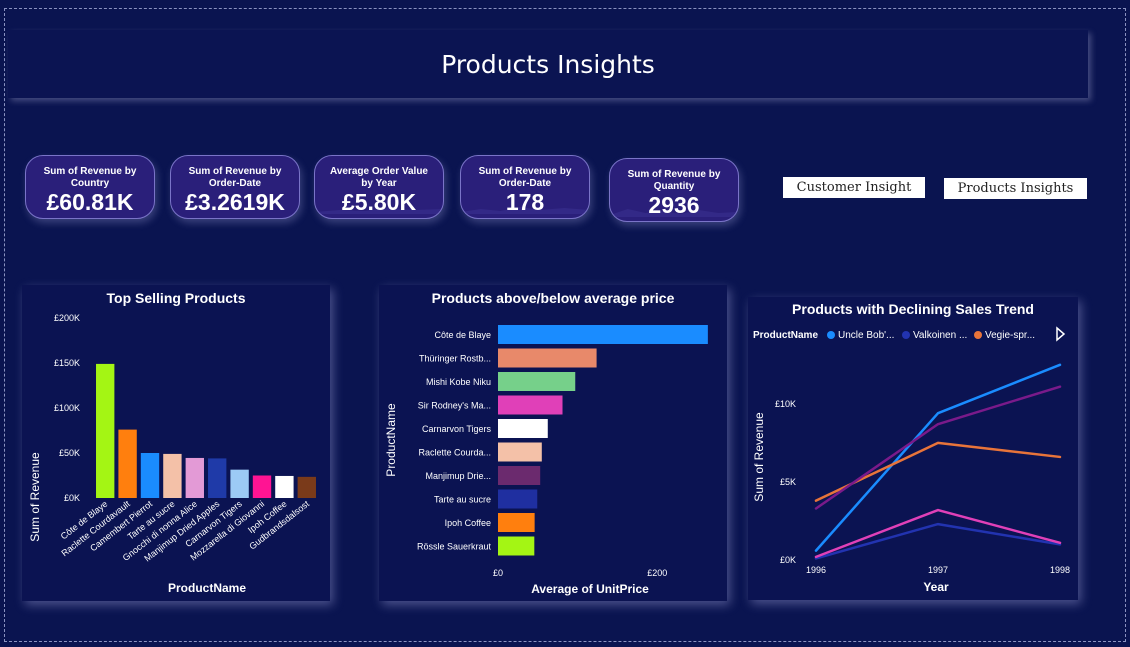 The width and height of the screenshot is (1130, 647). What do you see at coordinates (1015, 188) in the screenshot?
I see `products-insights-button: Products Insights` at bounding box center [1015, 188].